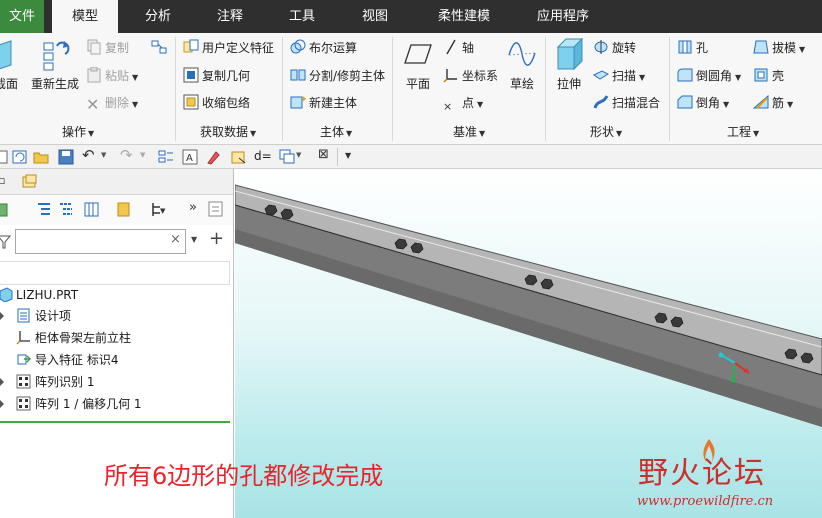  Describe the element at coordinates (126, 155) in the screenshot. I see `redo-icon: ↷` at that location.